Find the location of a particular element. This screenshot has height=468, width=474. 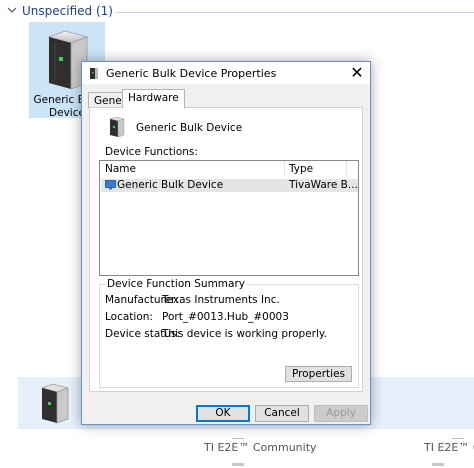

location-value: Port_#0013.Hub_#0003 is located at coordinates (225, 317).